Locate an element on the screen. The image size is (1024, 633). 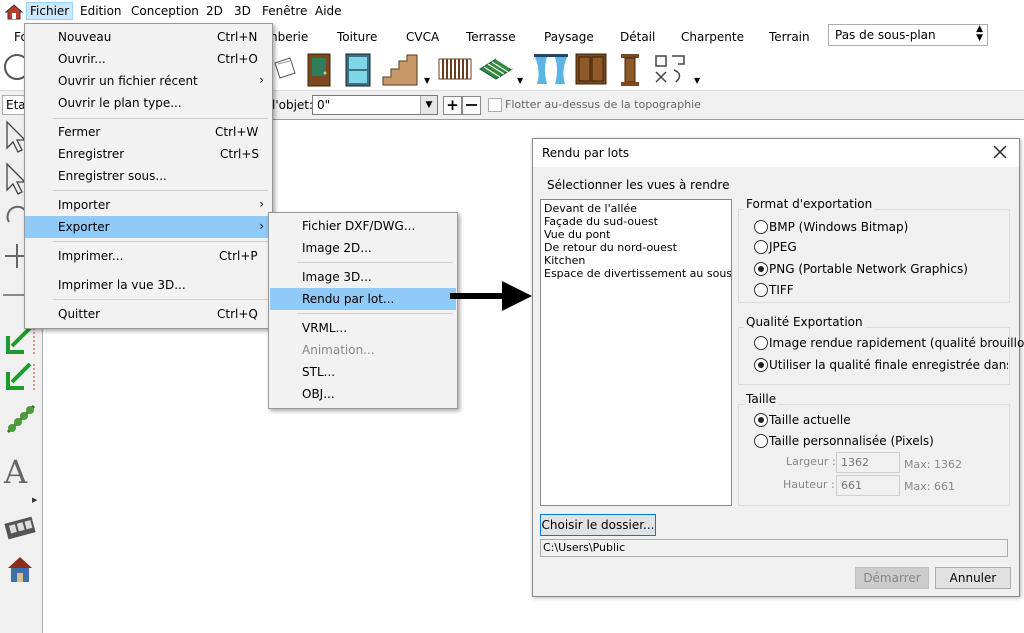
folder-path-field: C:\Users\Public is located at coordinates (774, 548).